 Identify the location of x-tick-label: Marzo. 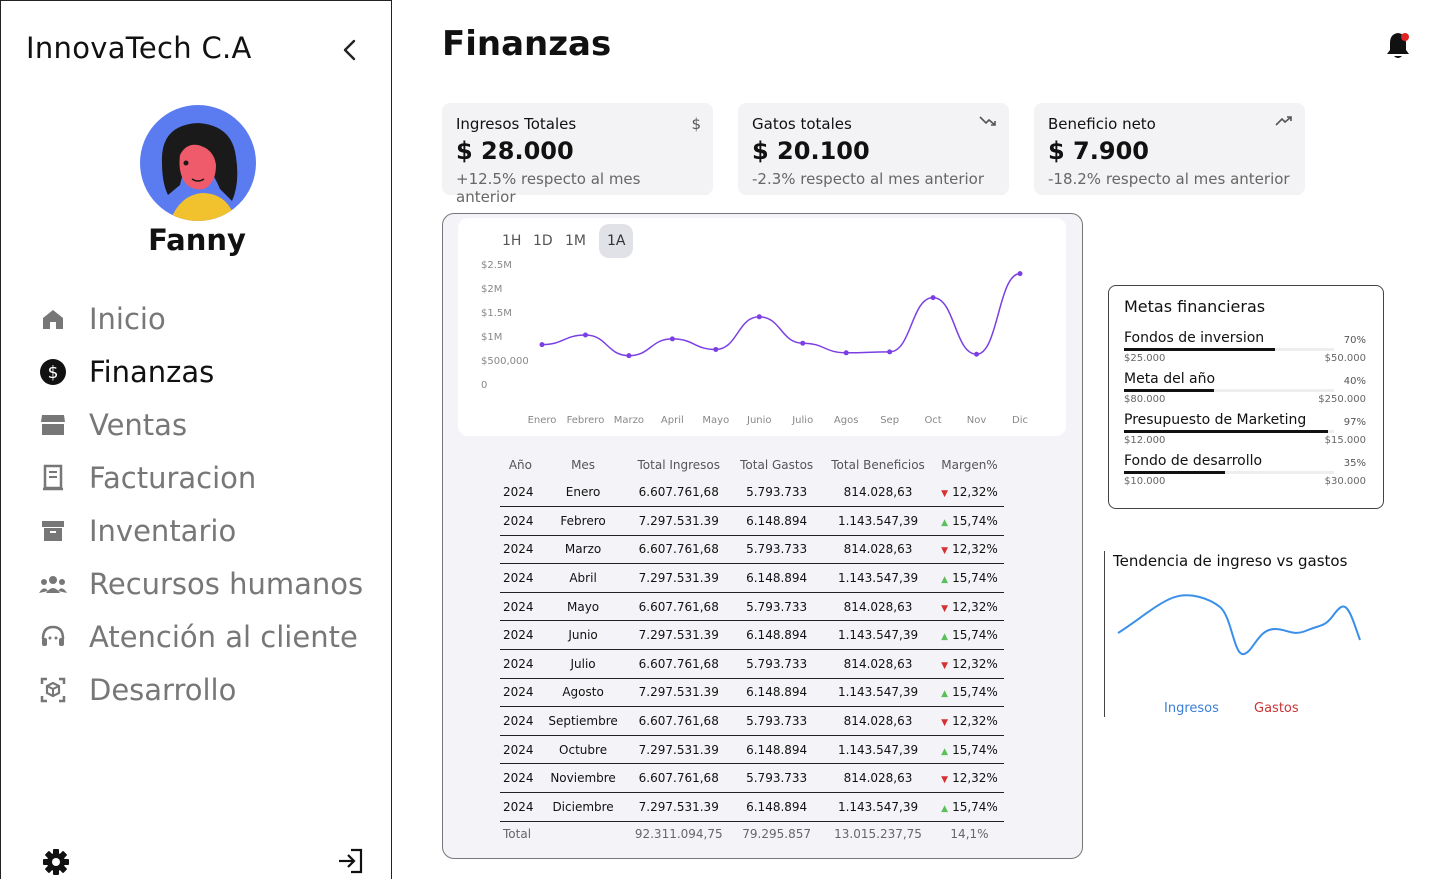
(629, 420).